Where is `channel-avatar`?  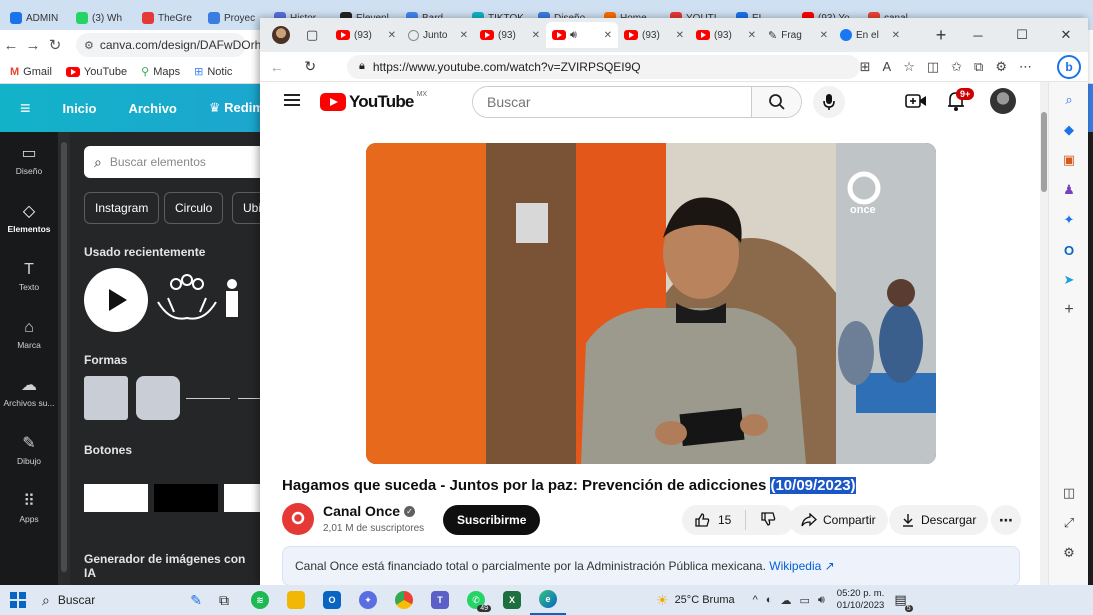
channel-avatar is located at coordinates (298, 519).